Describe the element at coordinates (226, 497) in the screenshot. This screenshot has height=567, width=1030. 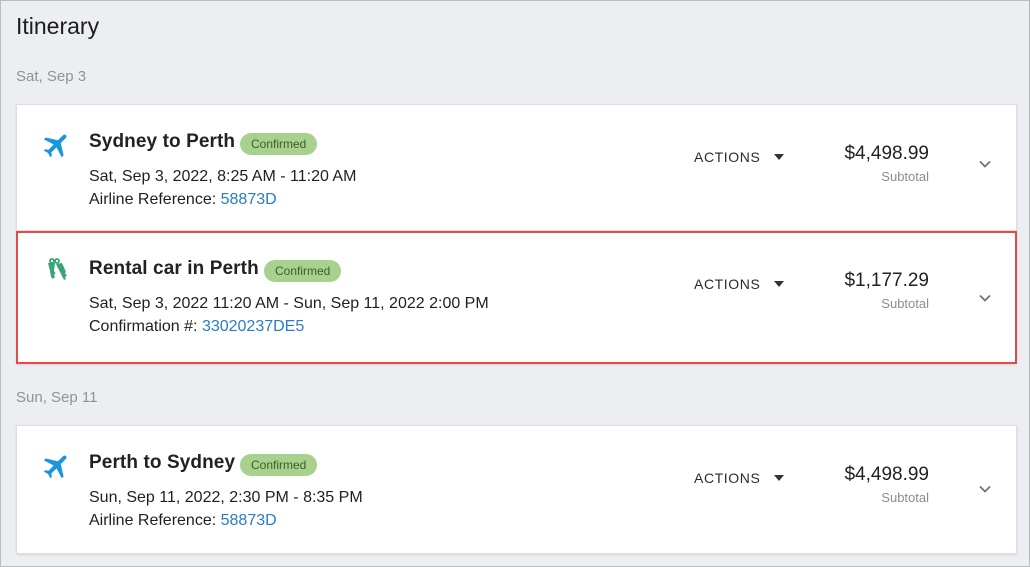
I see `item-time: Sun, Sep 11, 2022, 2:30 PM - 8:35 PM` at that location.